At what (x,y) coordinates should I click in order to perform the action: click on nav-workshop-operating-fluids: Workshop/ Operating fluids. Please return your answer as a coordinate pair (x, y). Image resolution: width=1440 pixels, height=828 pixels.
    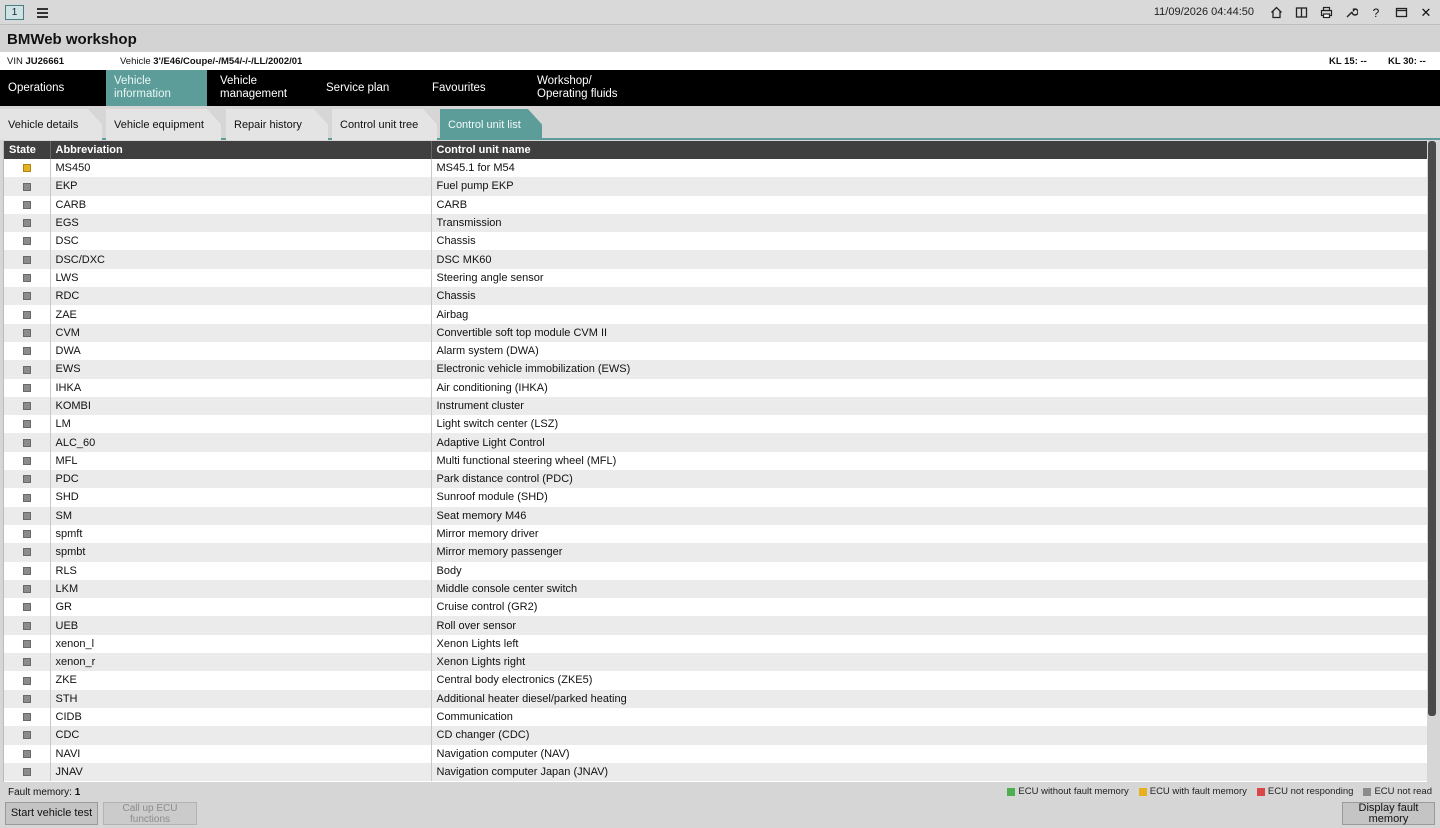
    Looking at the image, I should click on (584, 88).